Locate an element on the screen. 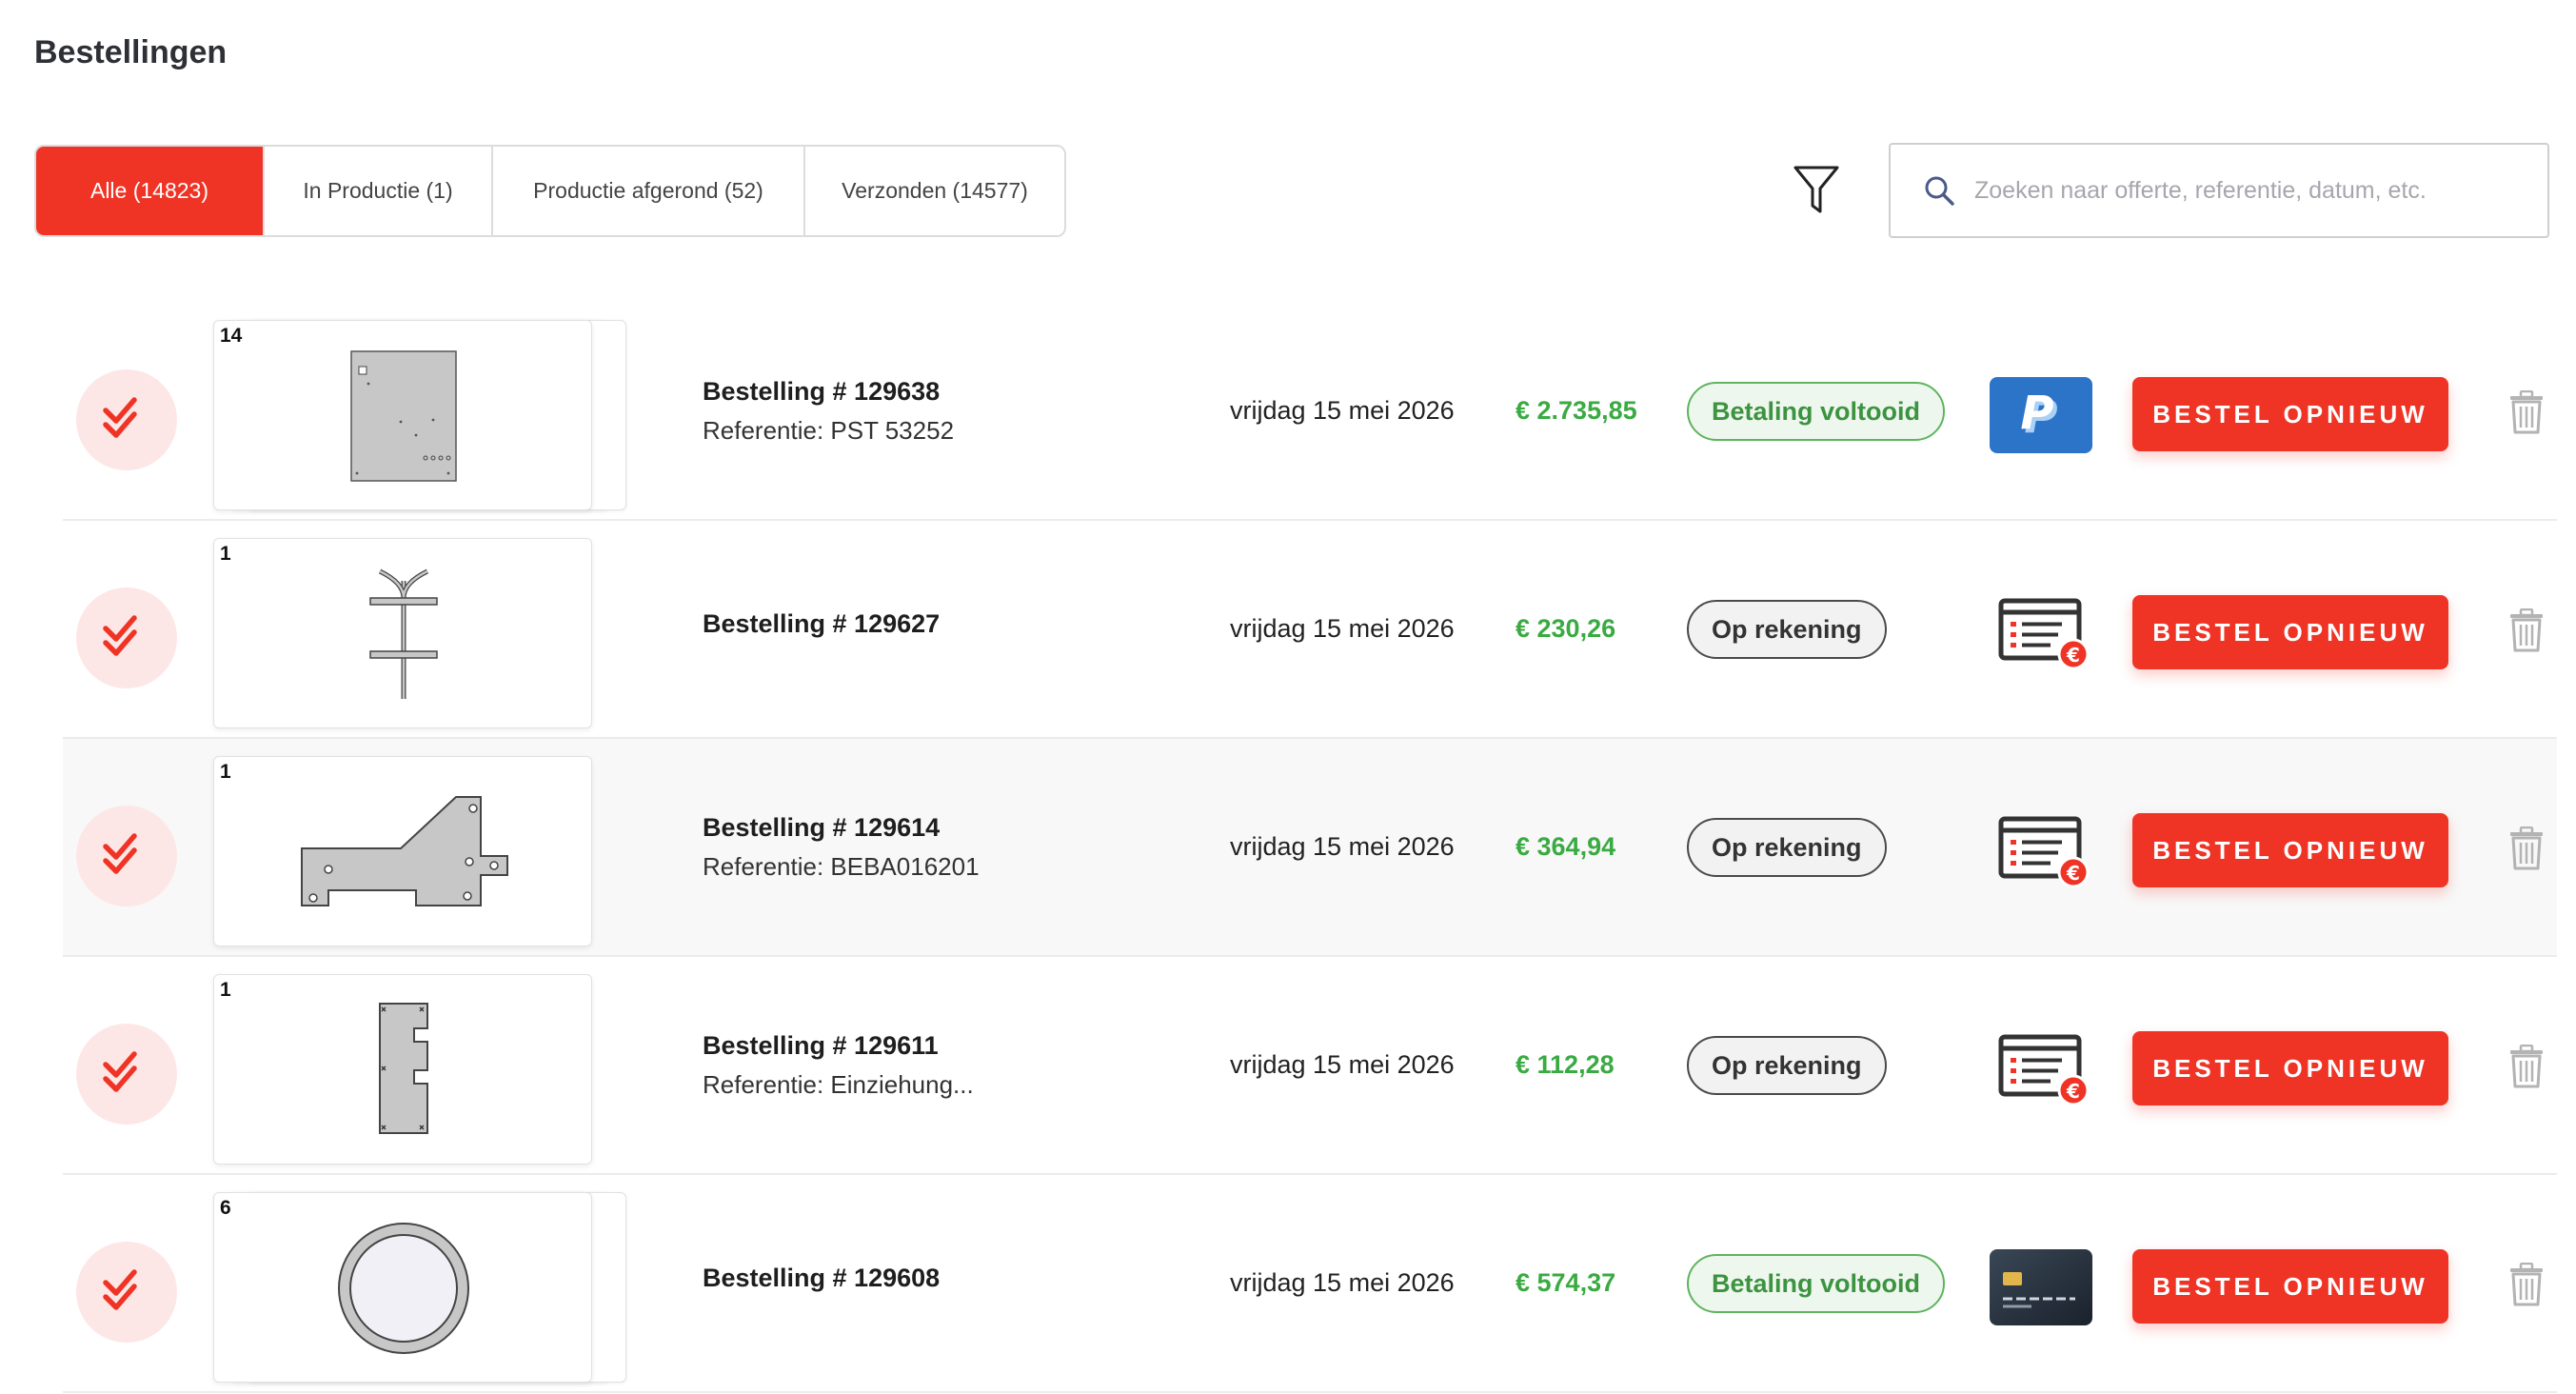 The height and width of the screenshot is (1394, 2576). filter-button is located at coordinates (1816, 191).